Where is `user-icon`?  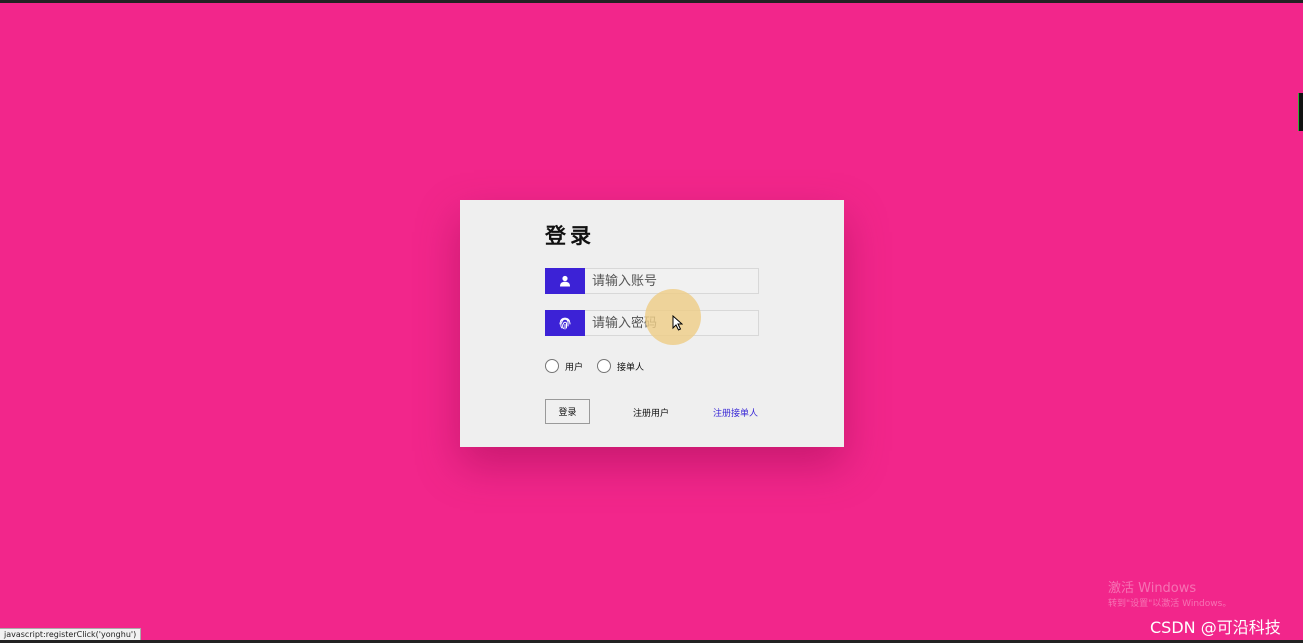 user-icon is located at coordinates (565, 281).